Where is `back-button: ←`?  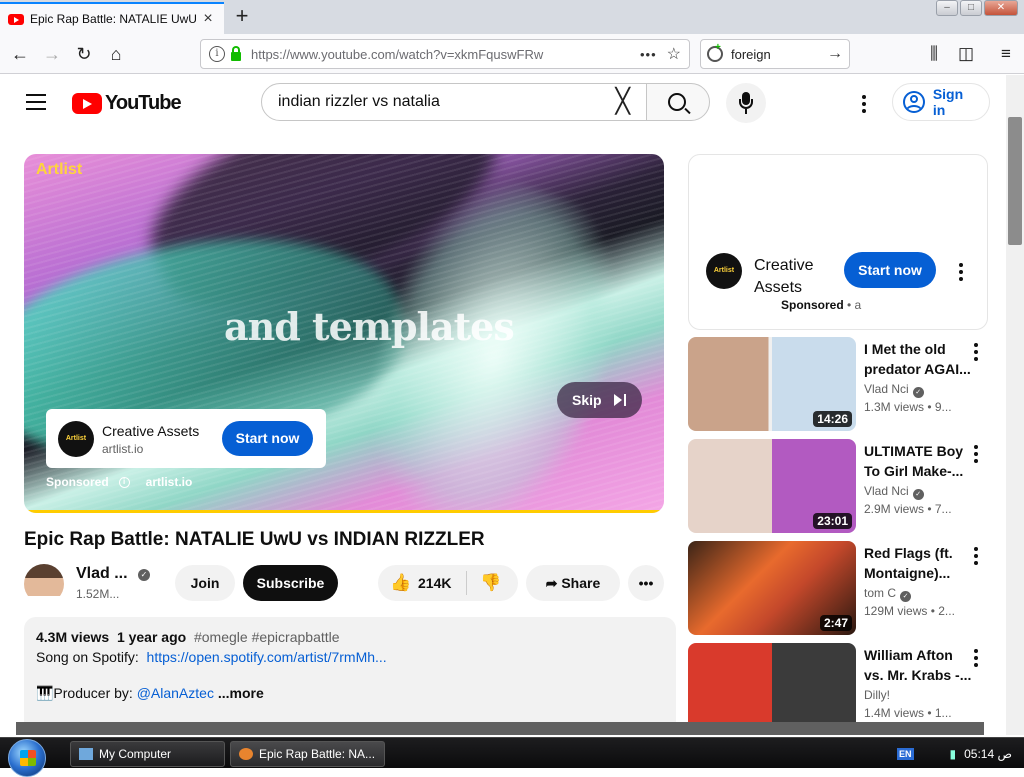
back-button: ← is located at coordinates (20, 54).